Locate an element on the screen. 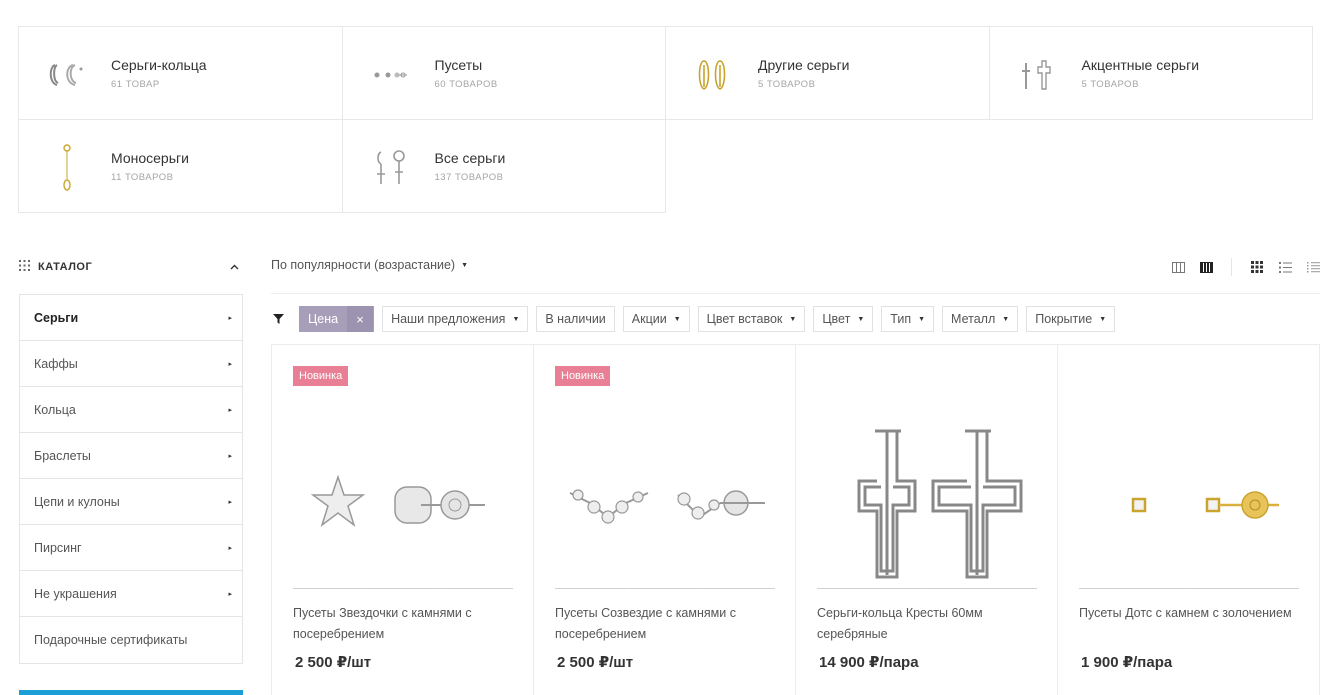  constellation-studs-image is located at coordinates (665, 505).